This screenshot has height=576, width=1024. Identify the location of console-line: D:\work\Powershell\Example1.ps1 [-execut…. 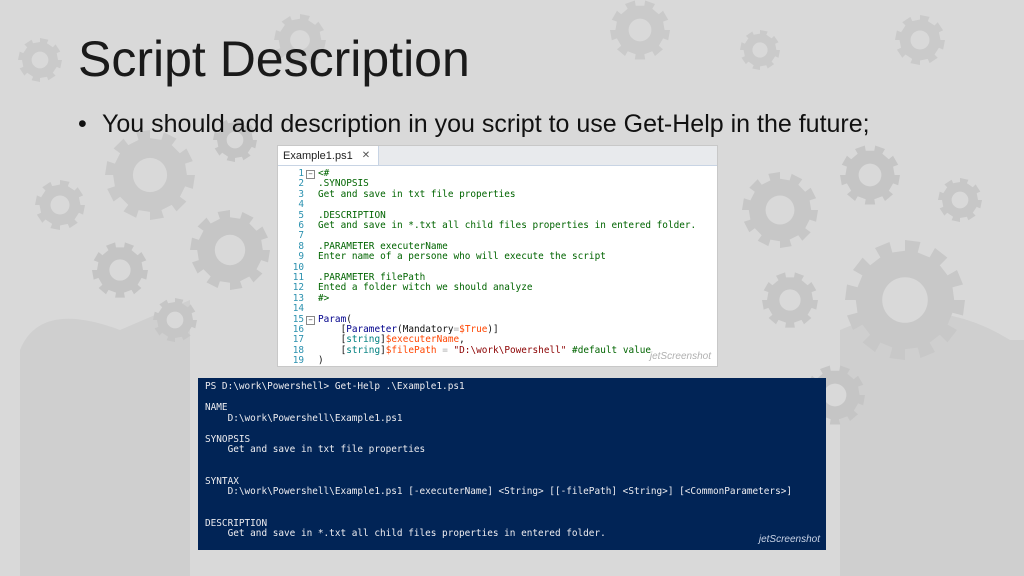
(498, 491).